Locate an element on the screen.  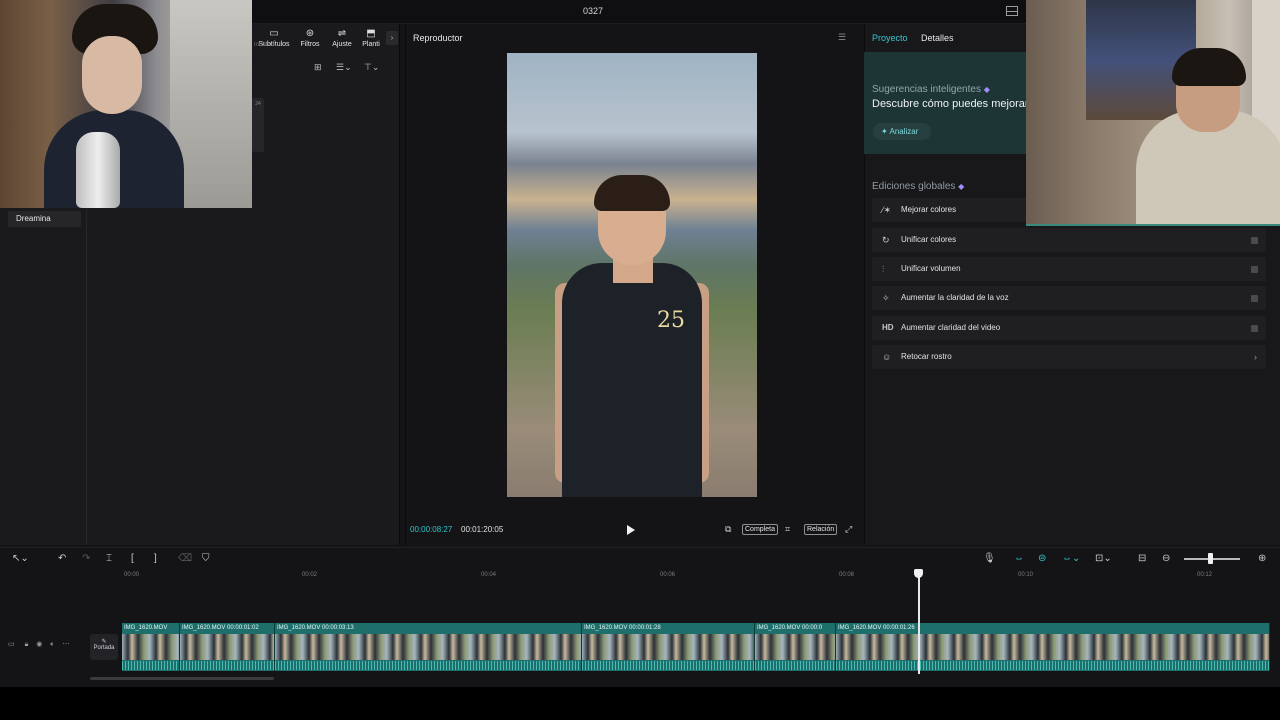
play-icon is located at coordinates (631, 530).